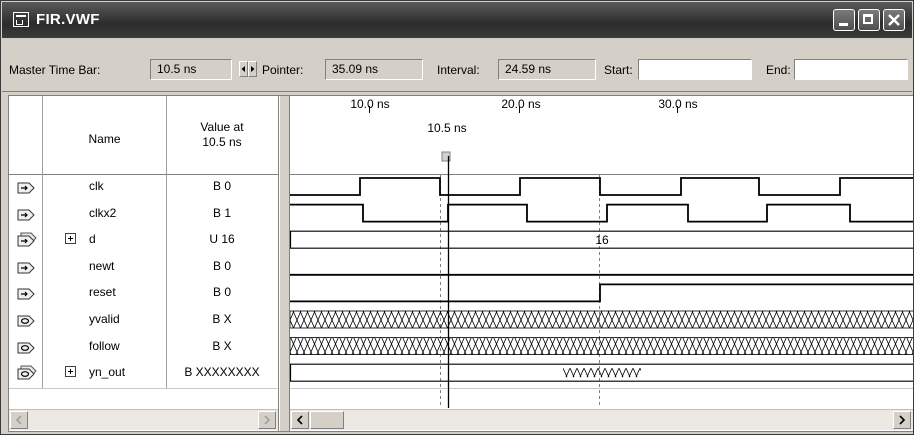 The height and width of the screenshot is (435, 914). Describe the element at coordinates (55, 70) in the screenshot. I see `master-time-bar-label: Master Time Bar:` at that location.